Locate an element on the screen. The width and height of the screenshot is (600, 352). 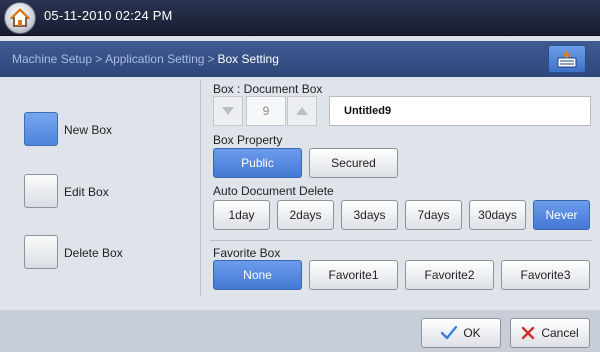
home-button is located at coordinates (20, 18).